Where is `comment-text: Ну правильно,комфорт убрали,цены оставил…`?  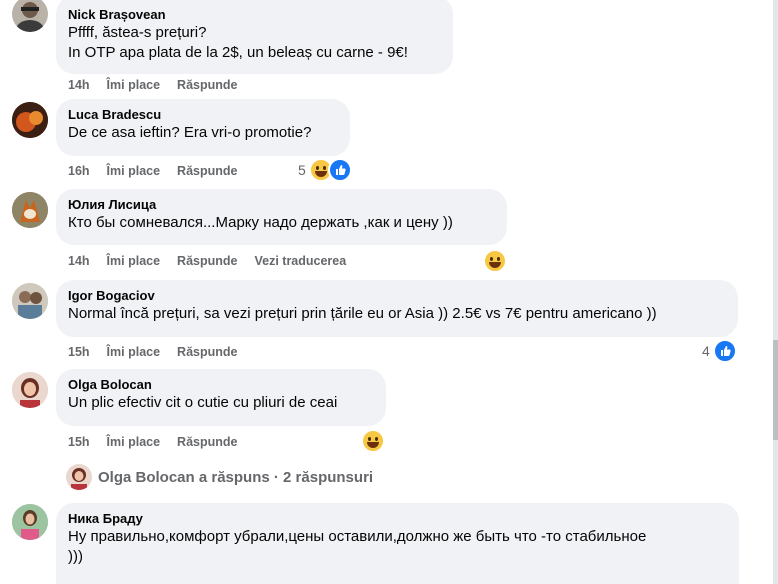 comment-text: Ну правильно,комфорт убрали,цены оставил… is located at coordinates (357, 546).